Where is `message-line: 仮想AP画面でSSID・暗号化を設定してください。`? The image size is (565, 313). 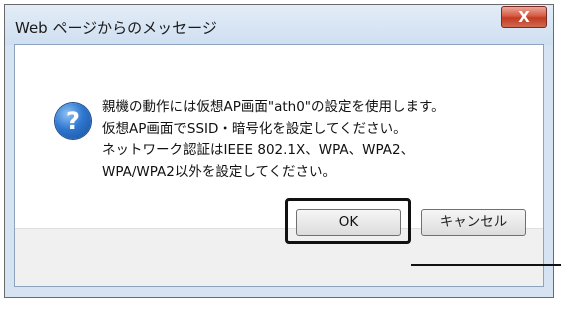
message-line: 仮想AP画面でSSID・暗号化を設定してください。 is located at coordinates (254, 128).